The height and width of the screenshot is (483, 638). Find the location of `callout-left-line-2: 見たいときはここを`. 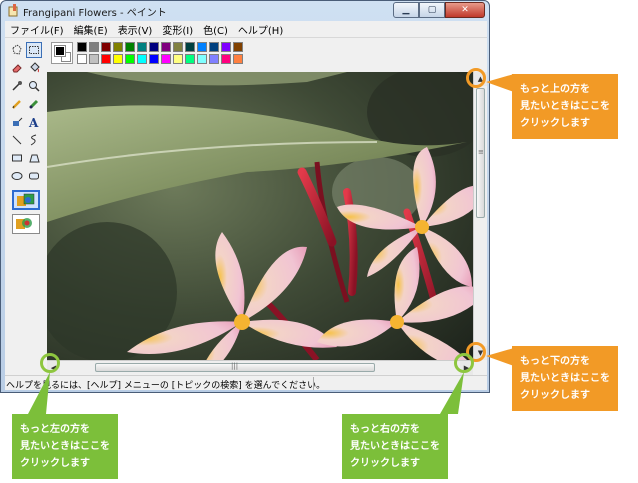

callout-left-line-2: 見たいときはここを is located at coordinates (65, 446).